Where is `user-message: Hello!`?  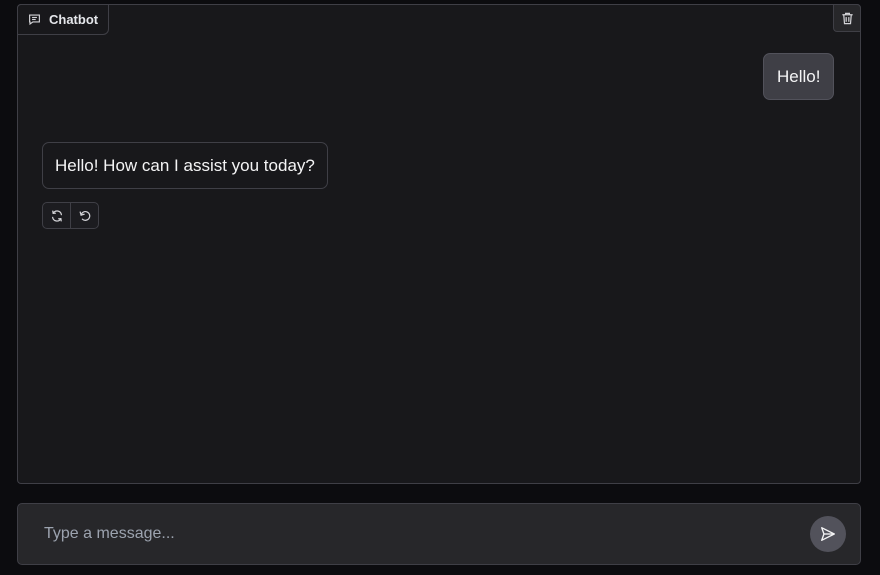 user-message: Hello! is located at coordinates (799, 76).